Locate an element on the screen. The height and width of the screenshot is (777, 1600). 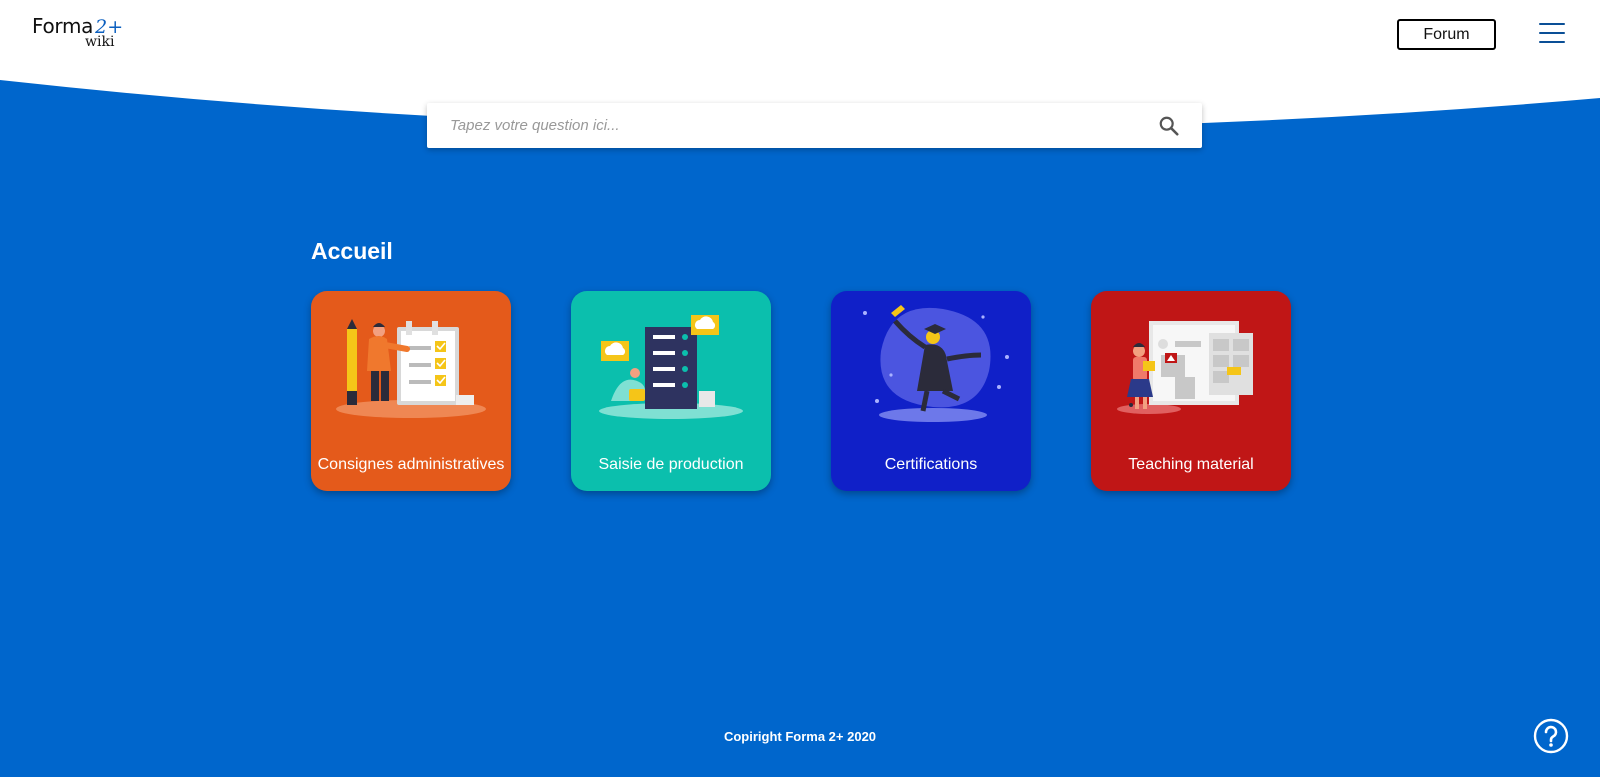
footer-copyright: Copiright Forma 2+ 2020 is located at coordinates (800, 736).